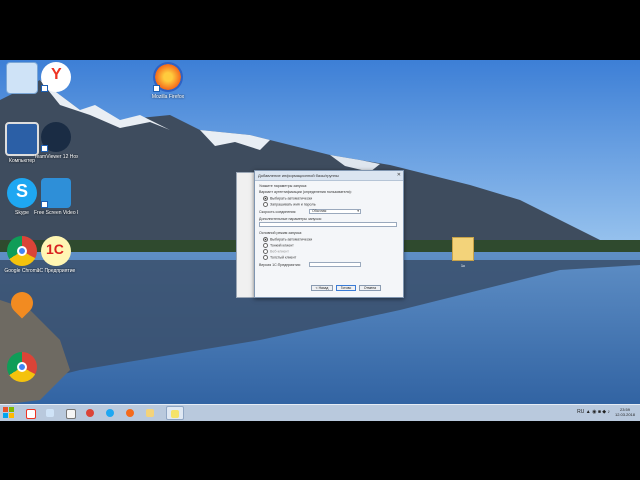 This screenshot has height=480, width=640. Describe the element at coordinates (56, 141) in the screenshot. I see `teamviewer-icon: TeamViewer 12 Host` at that location.